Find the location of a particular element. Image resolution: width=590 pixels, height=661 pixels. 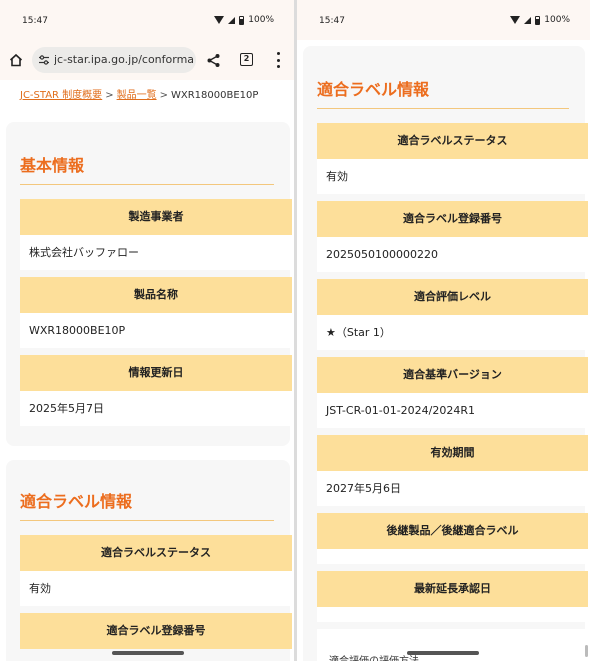

field-manufacturer: 製造事業者 株式会社バッファロー is located at coordinates (156, 234).